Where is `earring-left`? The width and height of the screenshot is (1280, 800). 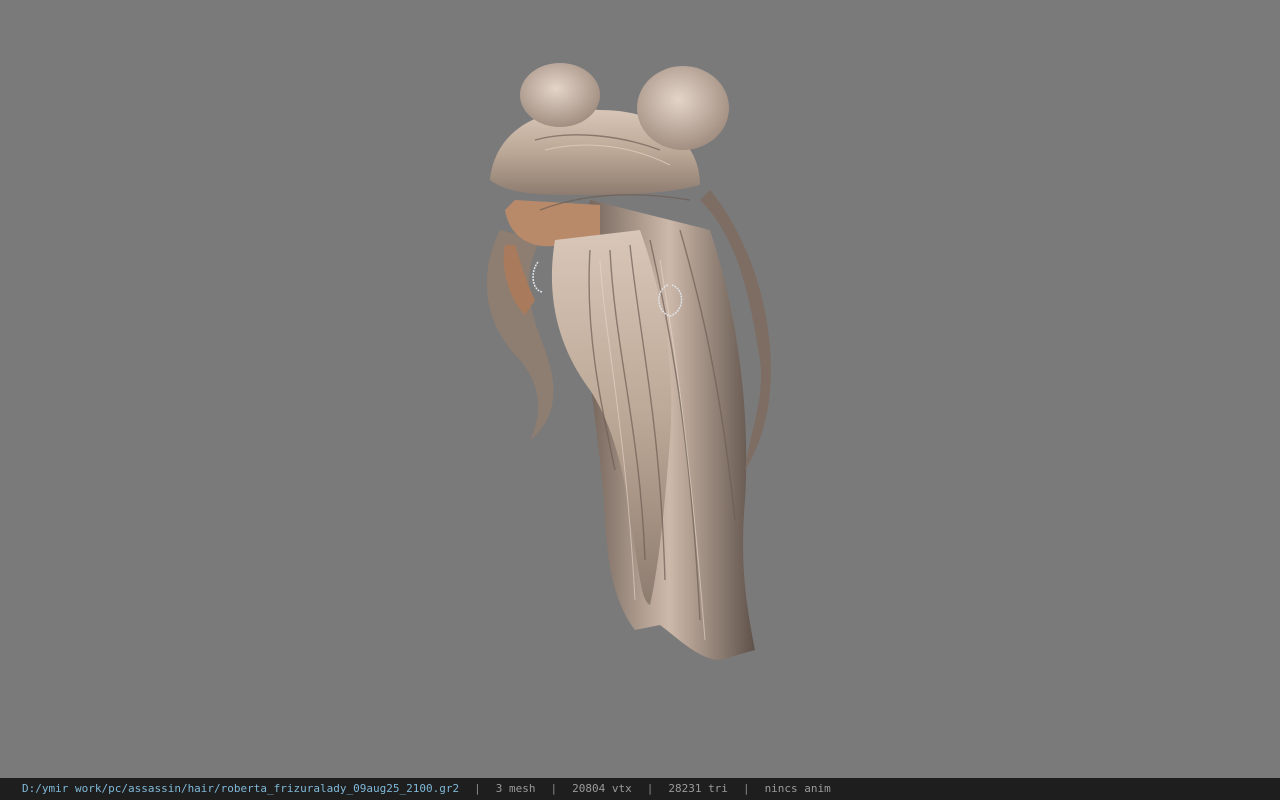 earring-left is located at coordinates (537, 277).